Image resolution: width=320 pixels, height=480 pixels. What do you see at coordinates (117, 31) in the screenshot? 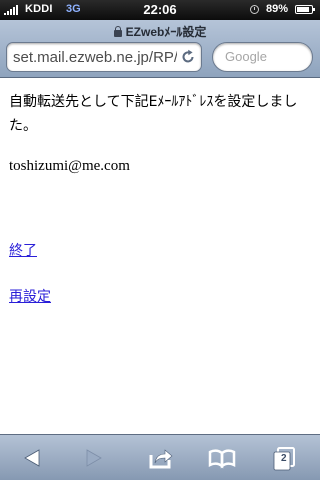
I see `secure-lock-icon` at bounding box center [117, 31].